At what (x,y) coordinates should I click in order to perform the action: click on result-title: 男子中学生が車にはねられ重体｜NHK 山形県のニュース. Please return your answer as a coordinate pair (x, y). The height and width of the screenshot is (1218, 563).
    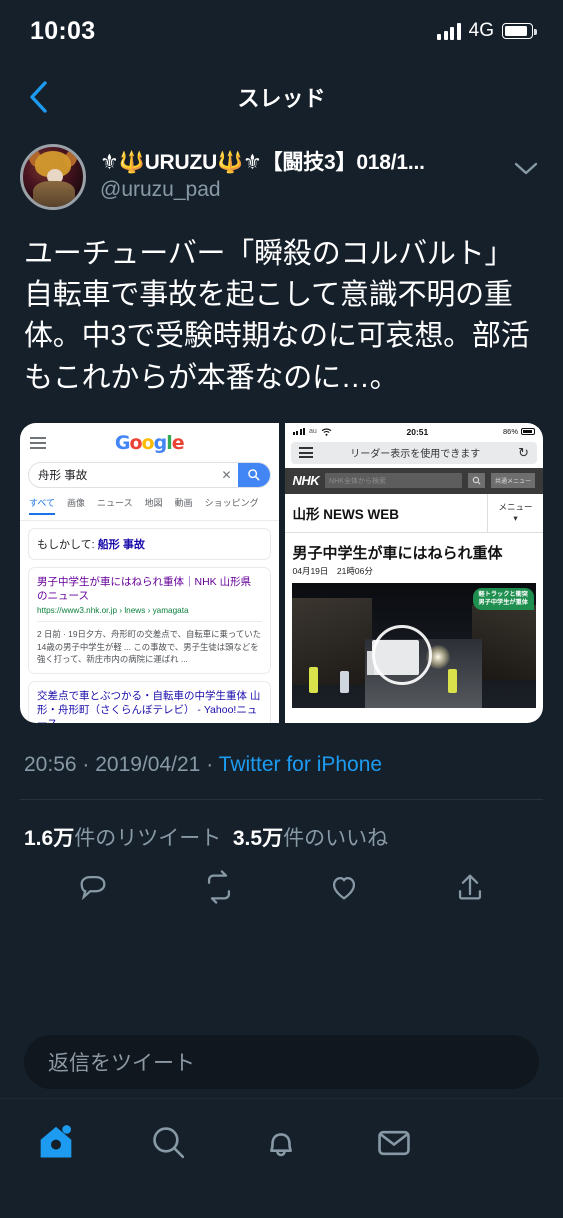
    Looking at the image, I should click on (149, 589).